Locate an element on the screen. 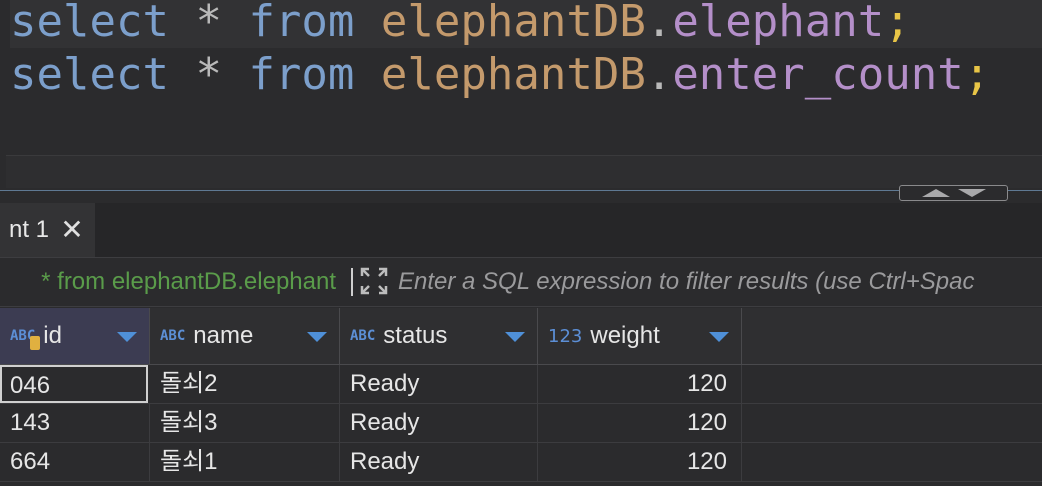 Image resolution: width=1042 pixels, height=486 pixels. cell-name: 돌쇠1 is located at coordinates (245, 462).